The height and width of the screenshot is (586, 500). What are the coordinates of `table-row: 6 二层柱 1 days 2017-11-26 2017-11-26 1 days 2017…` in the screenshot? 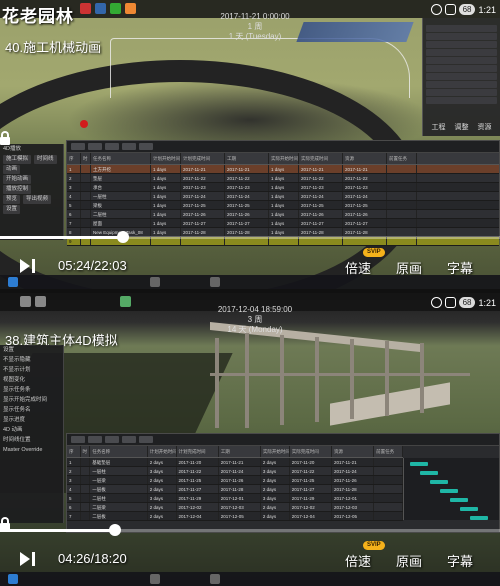 It's located at (283, 214).